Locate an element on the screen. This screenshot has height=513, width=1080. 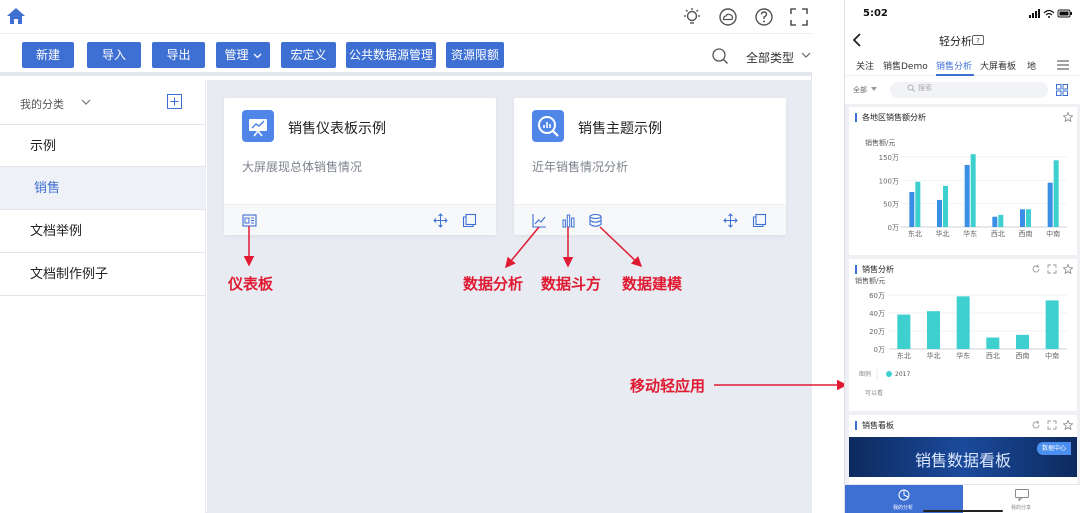
mobile-nav-bar: 轻分析 ? is located at coordinates (962, 40).